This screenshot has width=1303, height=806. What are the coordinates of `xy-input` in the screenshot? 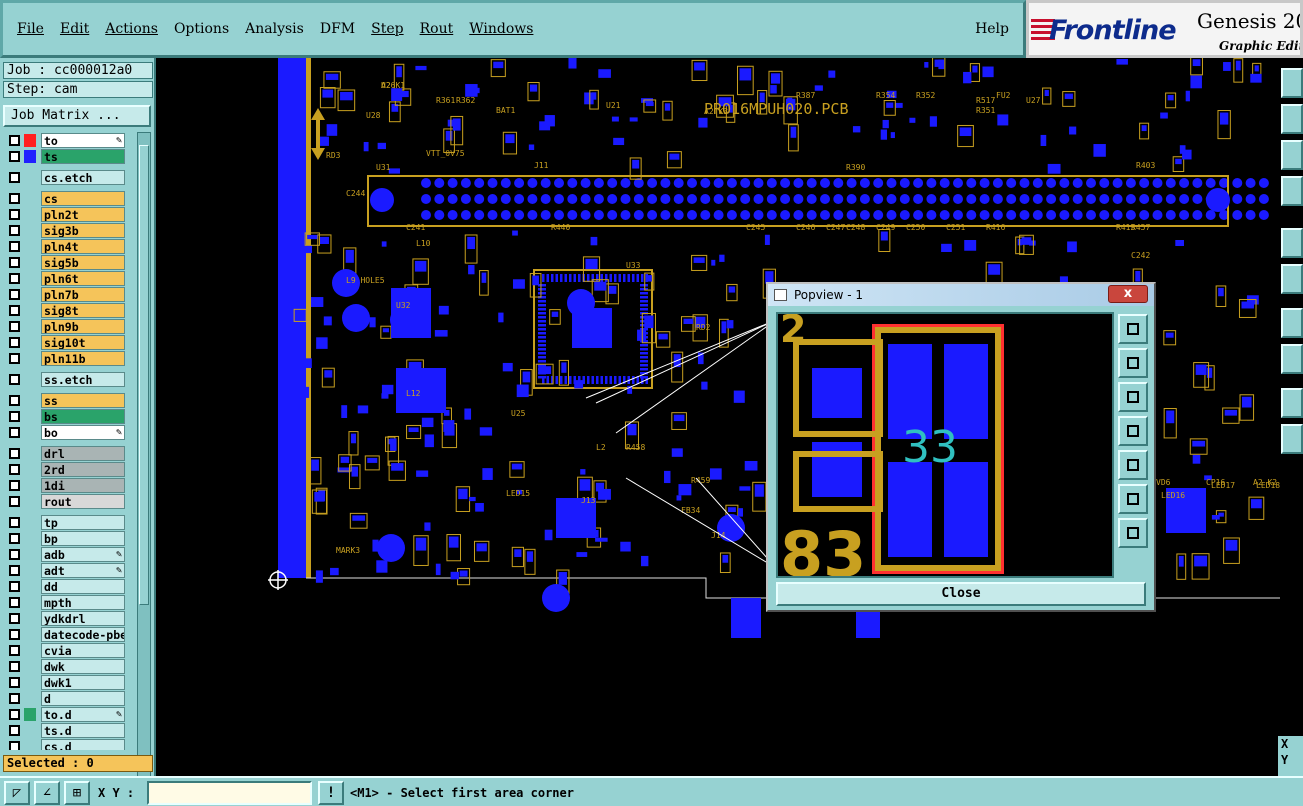 It's located at (229, 793).